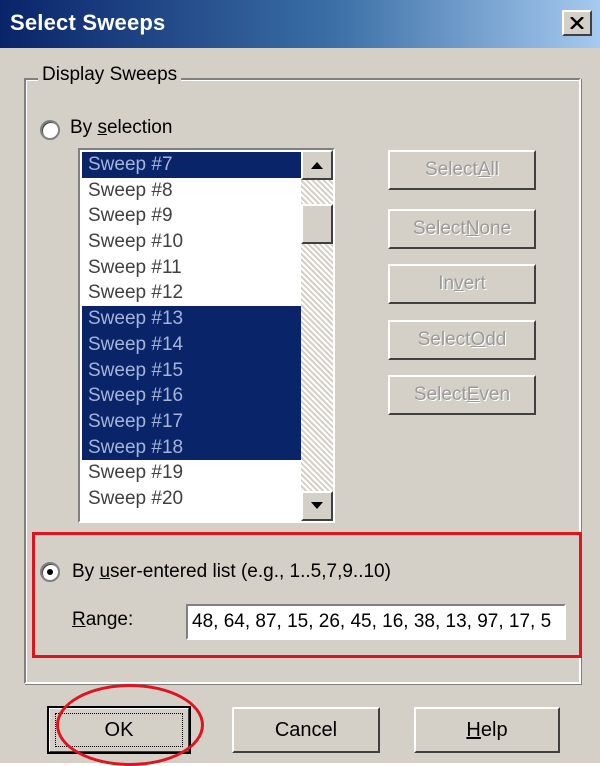 This screenshot has height=766, width=600. I want to click on title-bar: Select Sweeps, so click(300, 24).